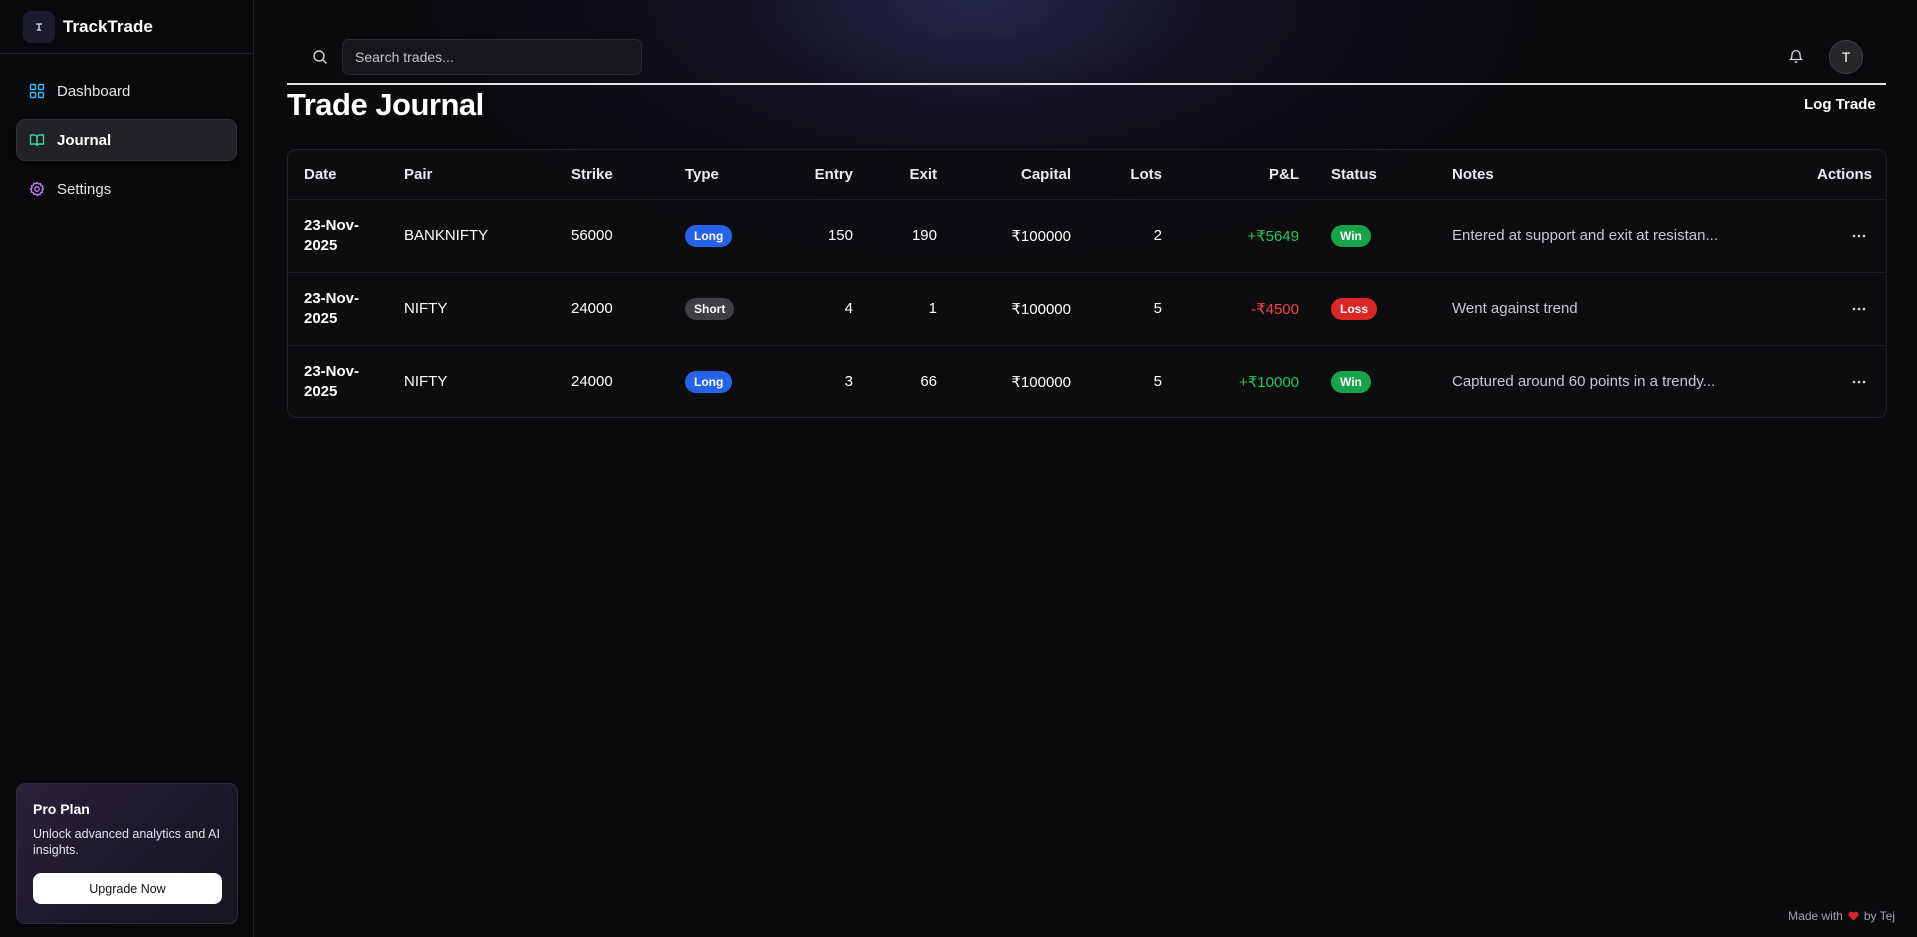 The image size is (1917, 937). I want to click on avatar: T, so click(1846, 57).